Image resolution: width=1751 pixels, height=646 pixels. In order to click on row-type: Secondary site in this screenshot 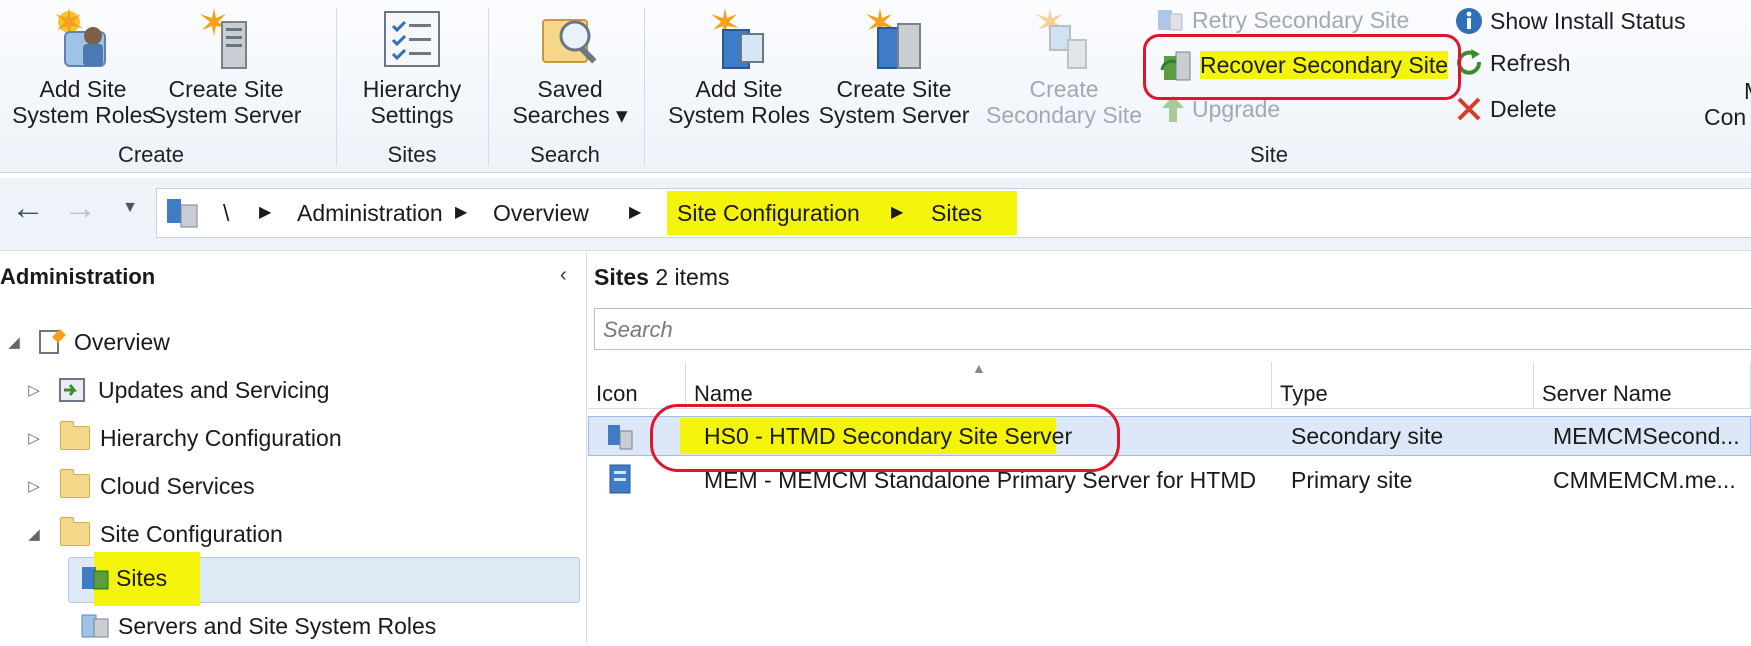, I will do `click(1367, 436)`.